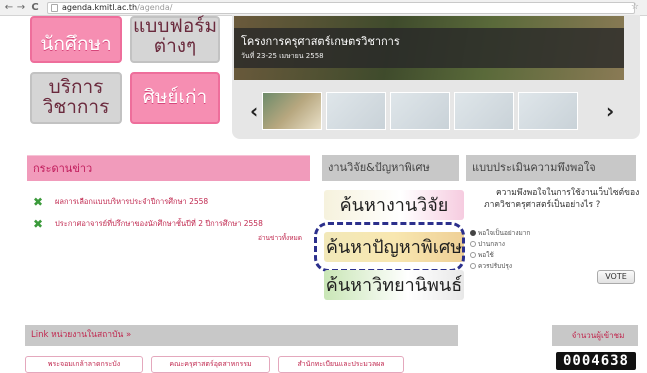 The height and width of the screenshot is (373, 647). Describe the element at coordinates (551, 168) in the screenshot. I see `survey-header: แบบประเมินความพึงพอใจ` at that location.